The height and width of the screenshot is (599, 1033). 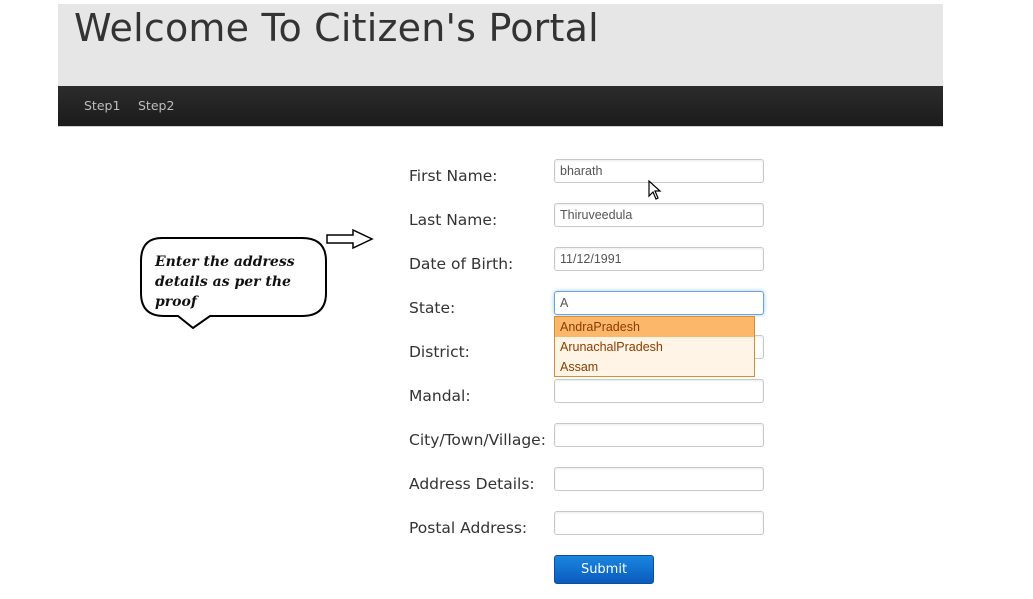 I want to click on first-name-label: First Name:, so click(x=453, y=176).